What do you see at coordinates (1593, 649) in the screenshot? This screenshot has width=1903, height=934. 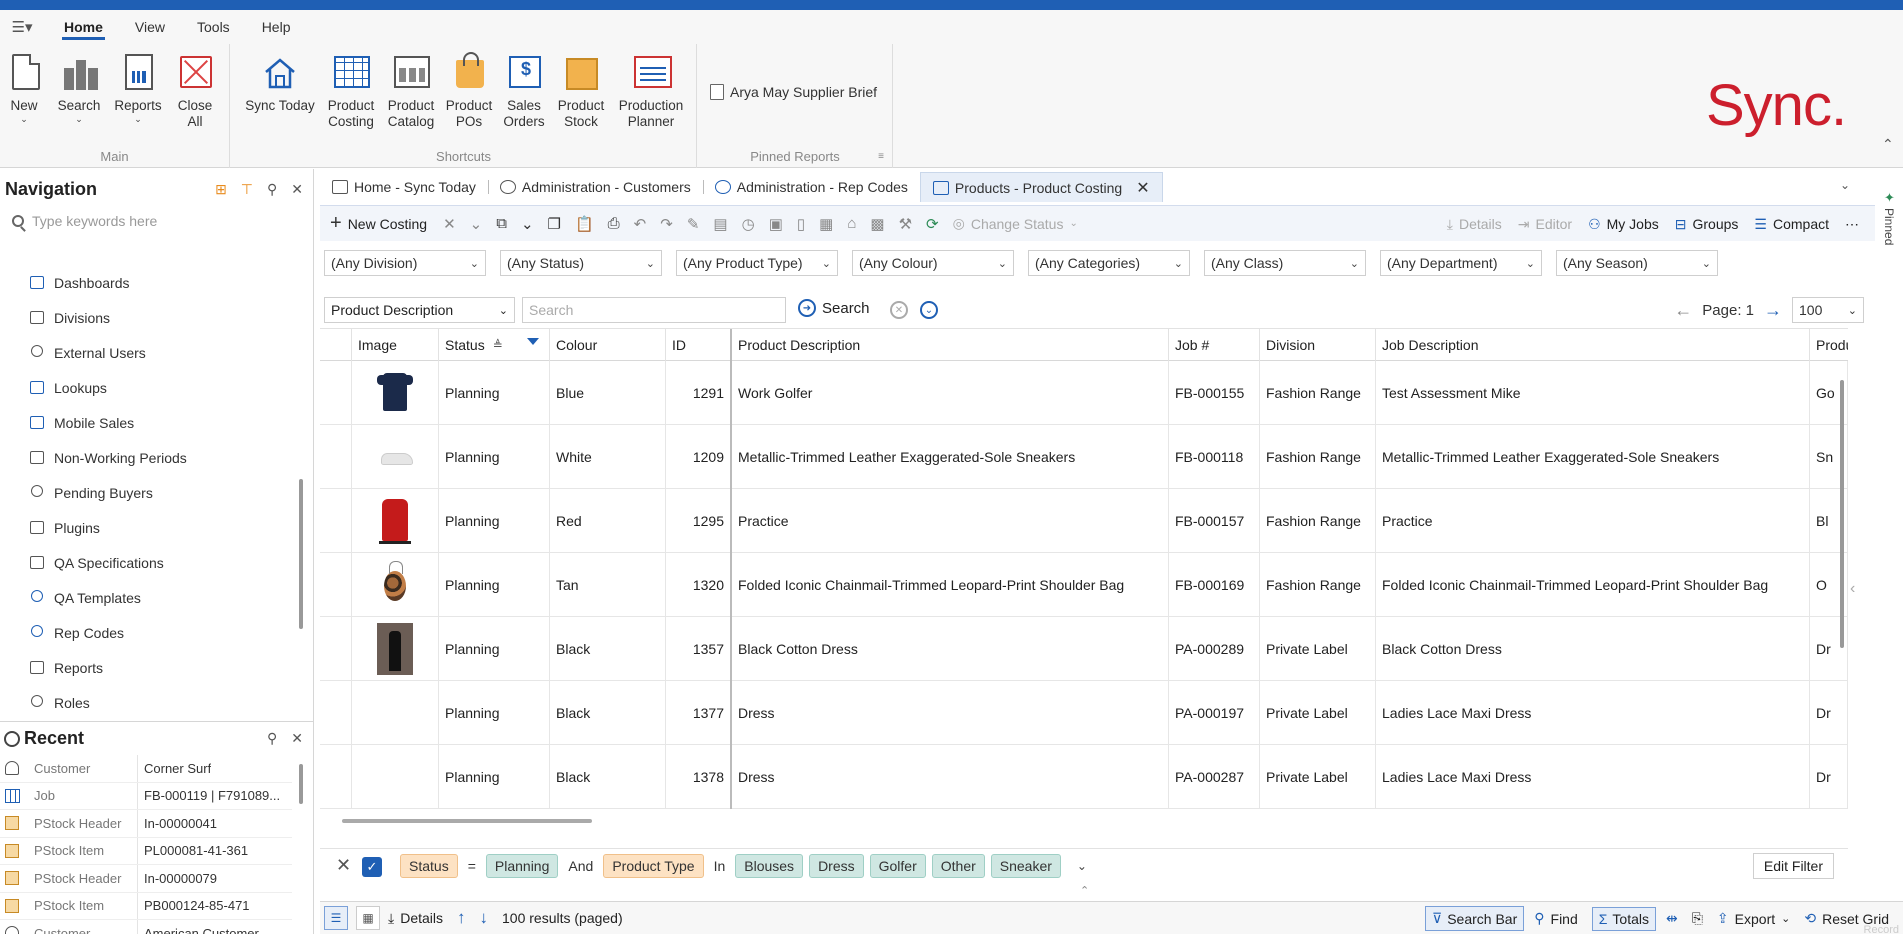 I see `job-description-cell: Black Cotton Dress` at bounding box center [1593, 649].